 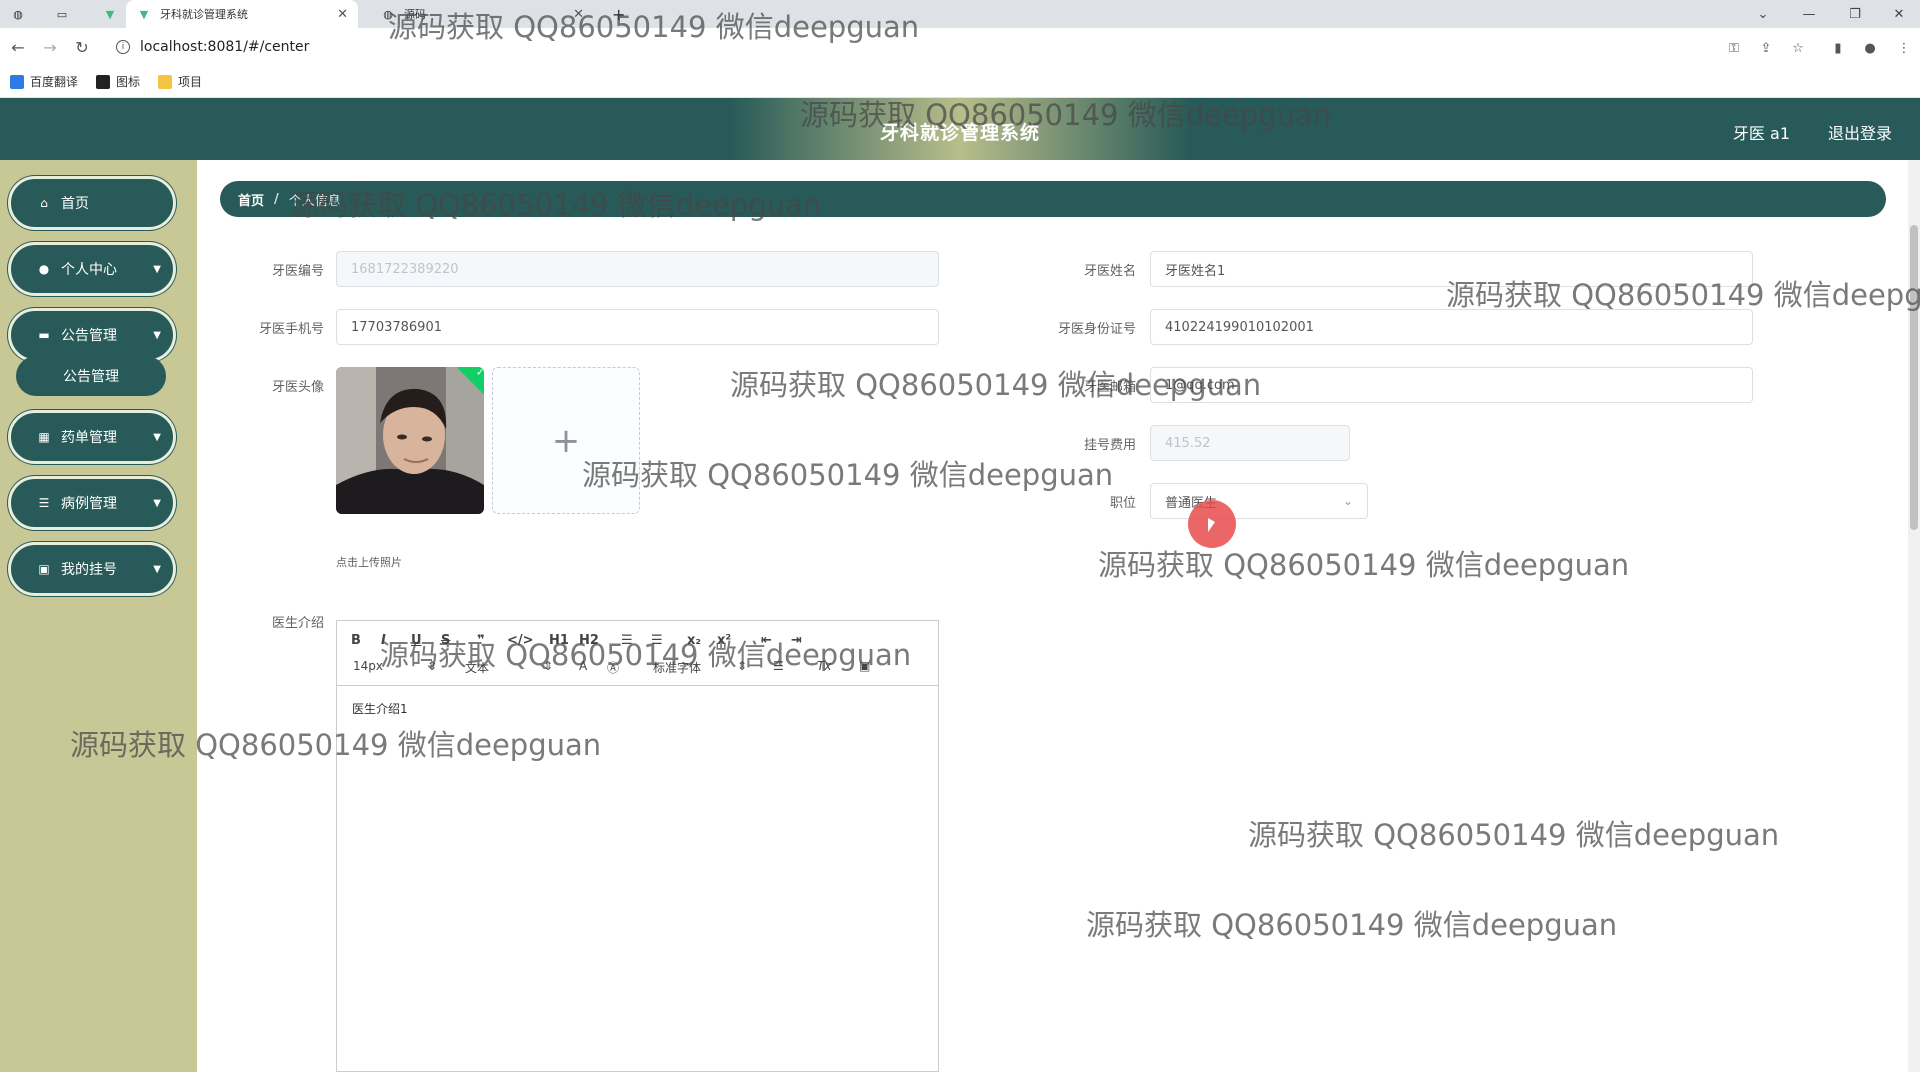 I want to click on reload-icon: ↻, so click(x=82, y=47).